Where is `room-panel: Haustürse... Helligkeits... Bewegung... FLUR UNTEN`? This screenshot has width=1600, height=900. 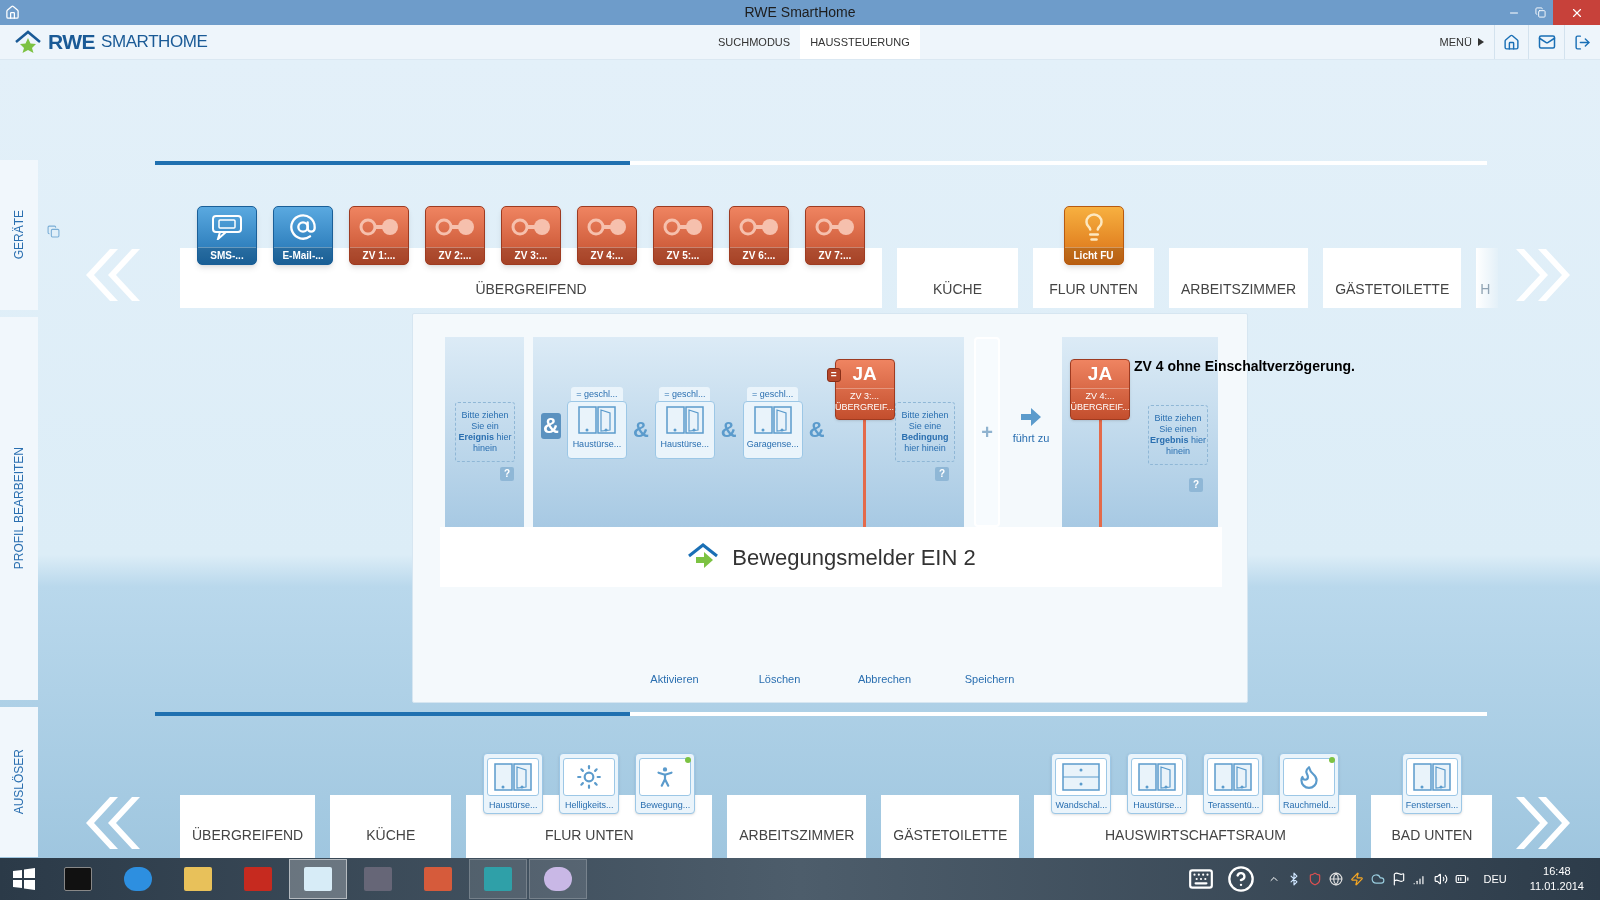 room-panel: Haustürse... Helligkeits... Bewegung... FLUR UNTEN is located at coordinates (589, 805).